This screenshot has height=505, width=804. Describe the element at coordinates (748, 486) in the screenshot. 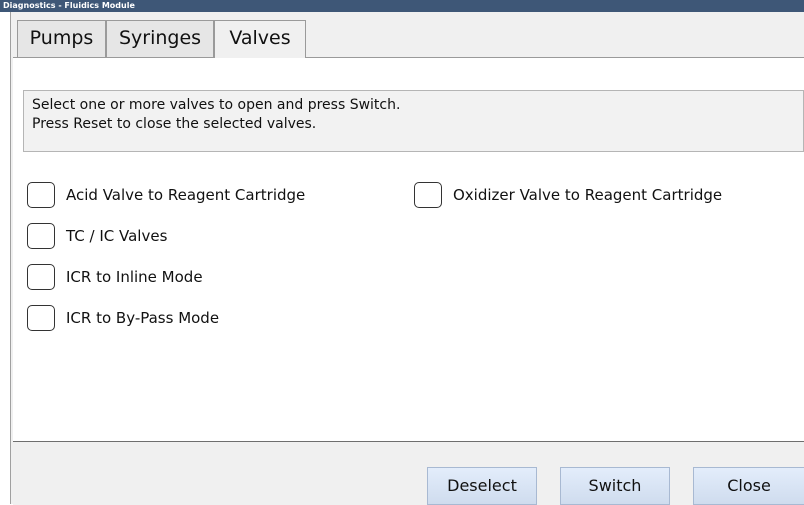

I see `close-button: Close` at that location.